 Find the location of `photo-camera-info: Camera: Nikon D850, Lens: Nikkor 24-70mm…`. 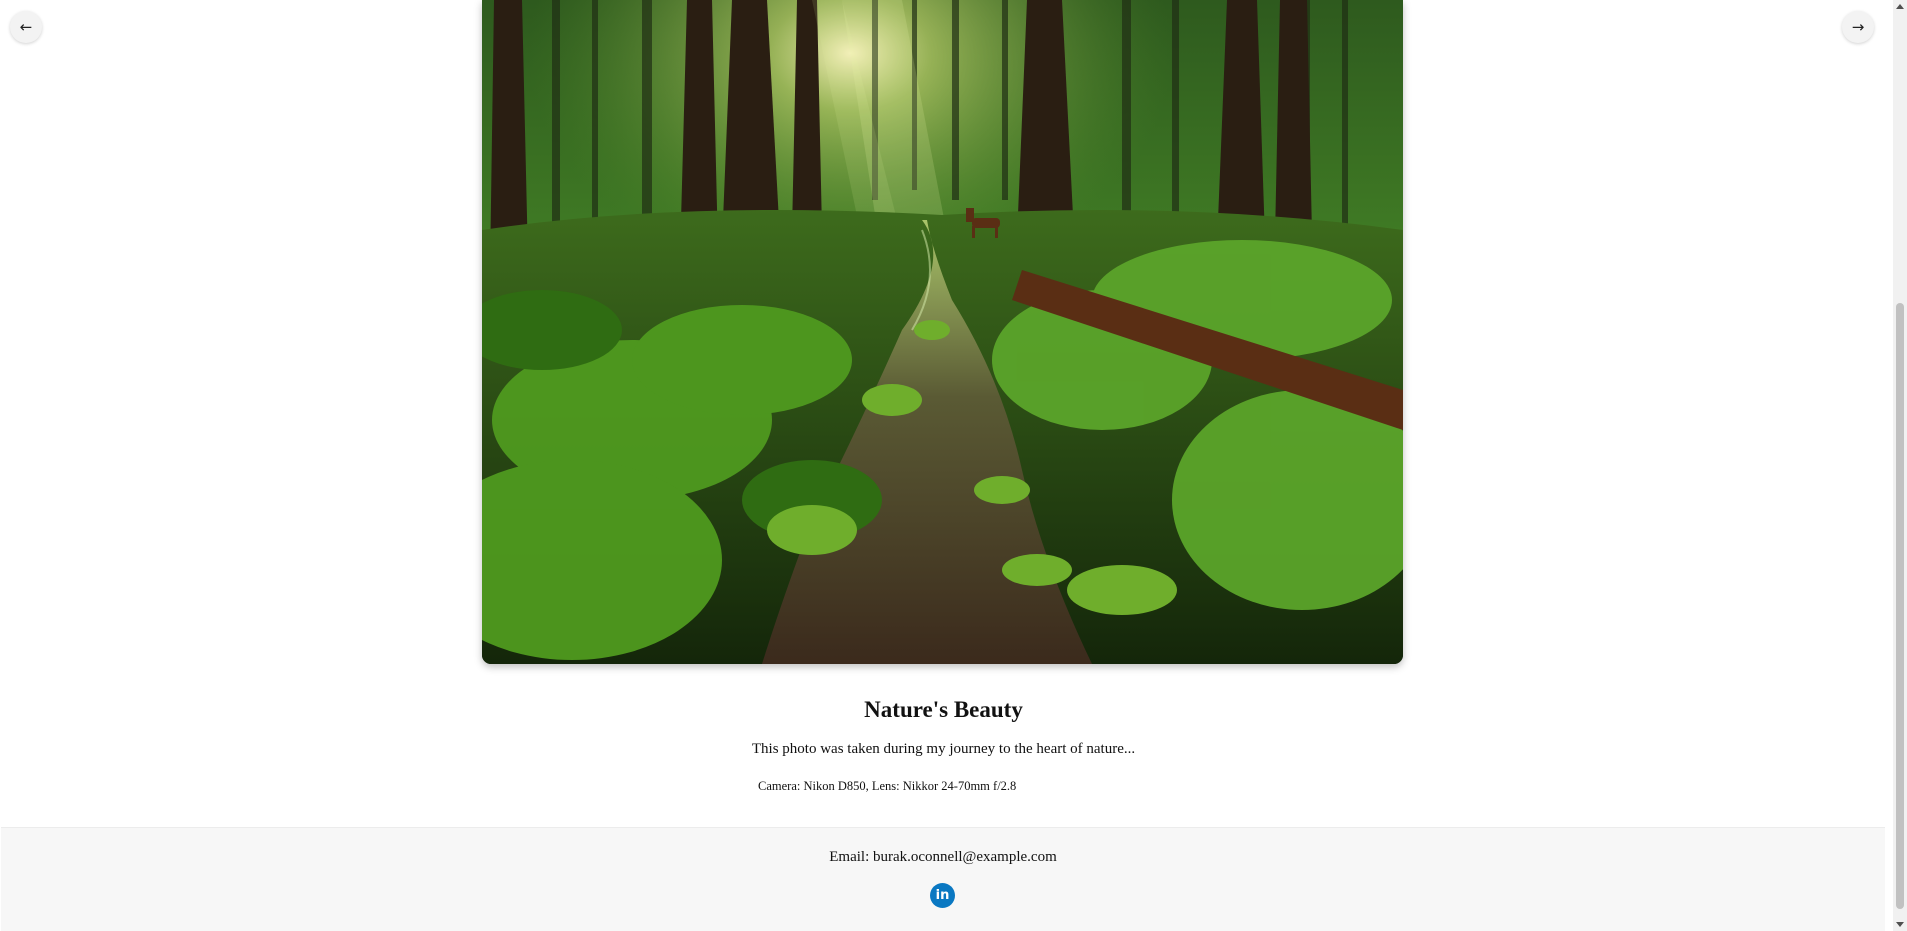

photo-camera-info: Camera: Nikon D850, Lens: Nikkor 24-70mm… is located at coordinates (887, 786).